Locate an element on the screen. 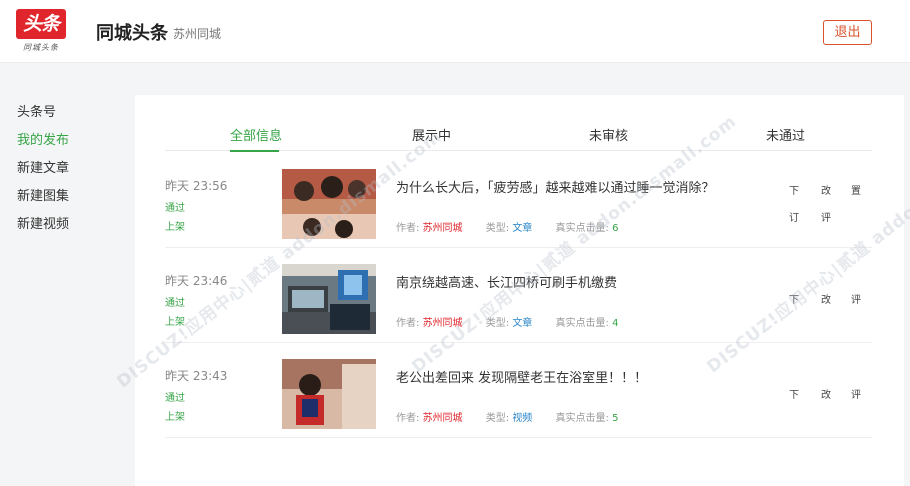 The width and height of the screenshot is (910, 486). post-time: 昨天 23:43 is located at coordinates (196, 376).